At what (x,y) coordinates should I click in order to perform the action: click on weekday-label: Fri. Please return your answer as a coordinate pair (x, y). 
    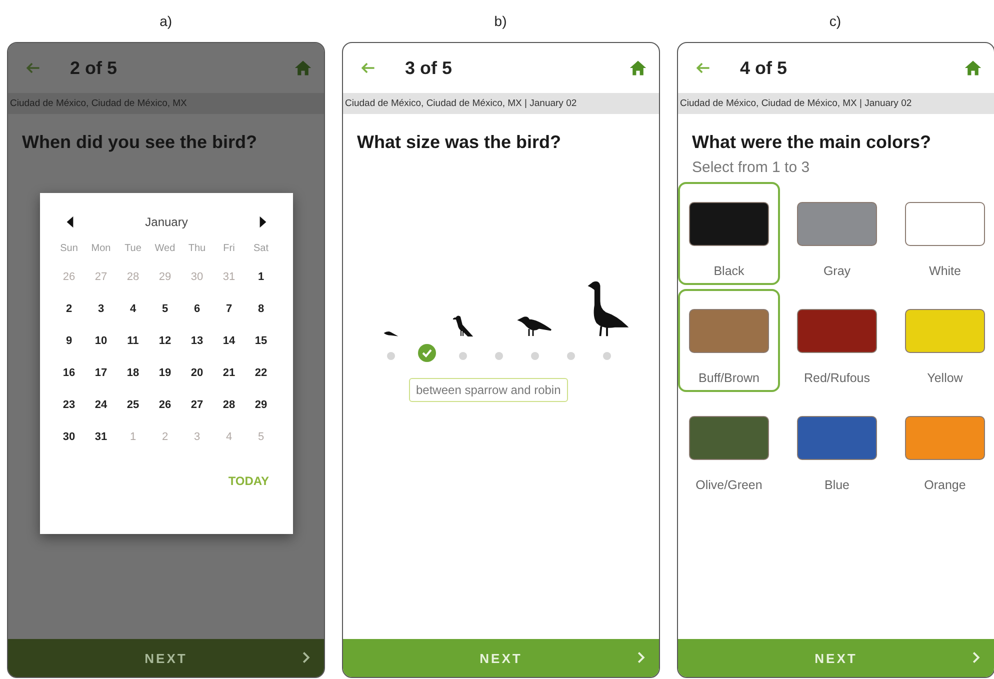
    Looking at the image, I should click on (229, 248).